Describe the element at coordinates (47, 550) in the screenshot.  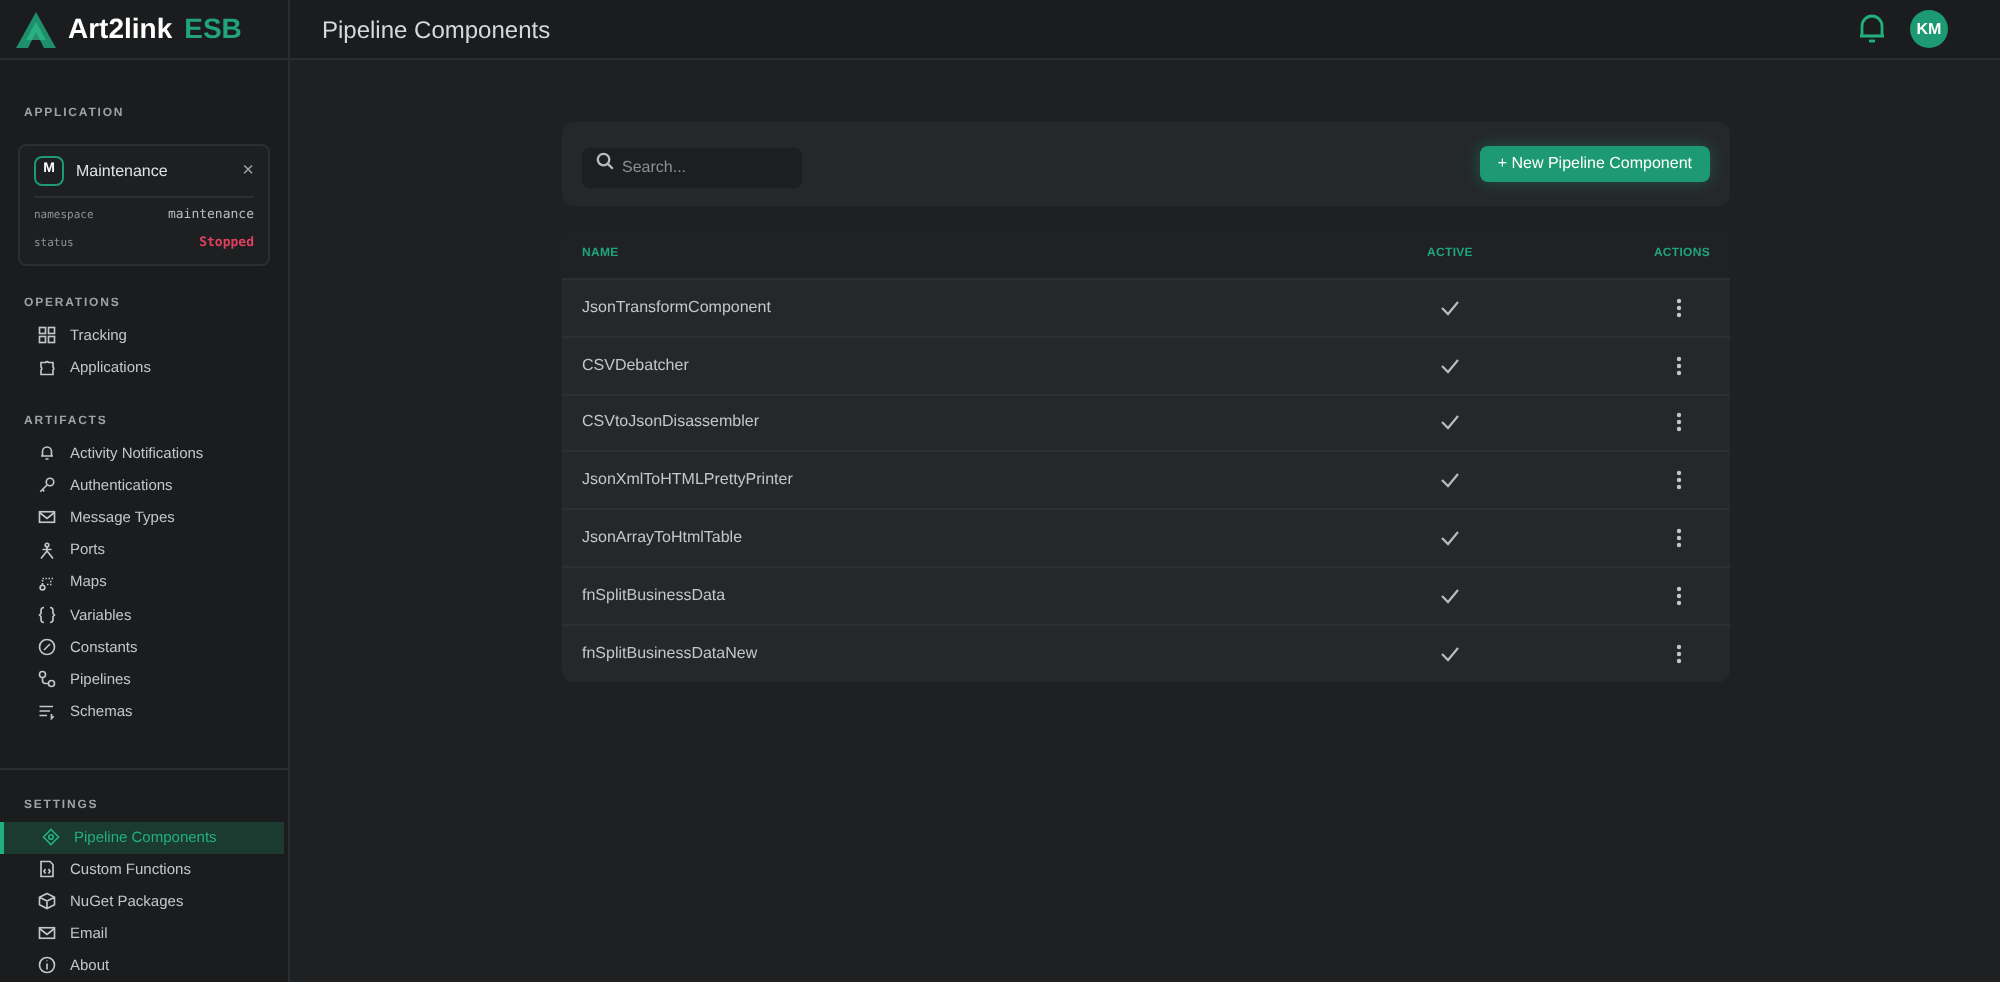
I see `person-icon` at that location.